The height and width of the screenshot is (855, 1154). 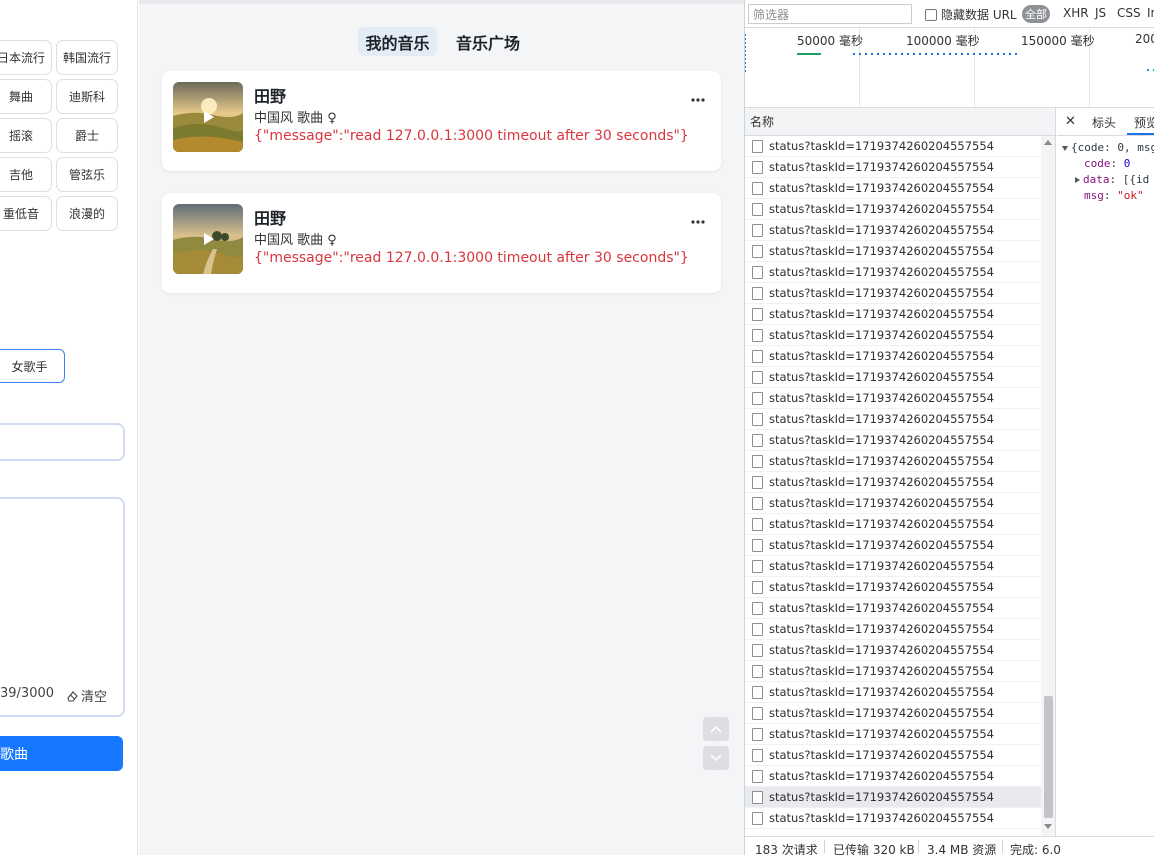 What do you see at coordinates (931, 14) in the screenshot?
I see `checkbox` at bounding box center [931, 14].